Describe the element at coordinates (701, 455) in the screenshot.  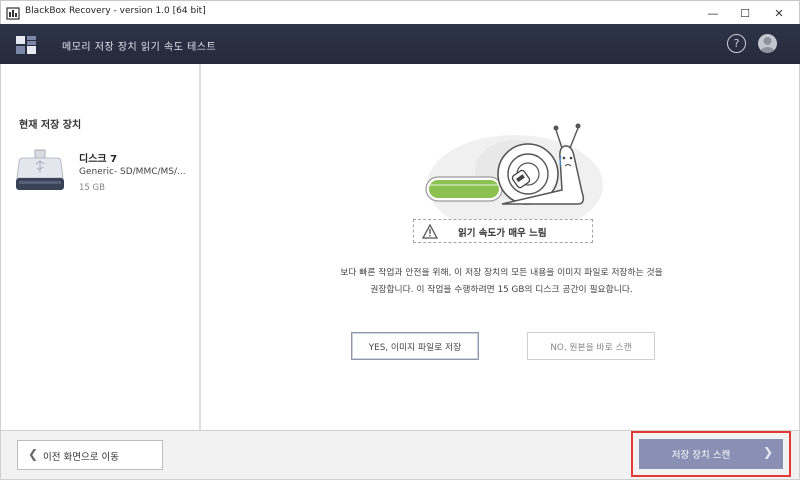
I see `scan-button-label: 저장 장치 스캔` at that location.